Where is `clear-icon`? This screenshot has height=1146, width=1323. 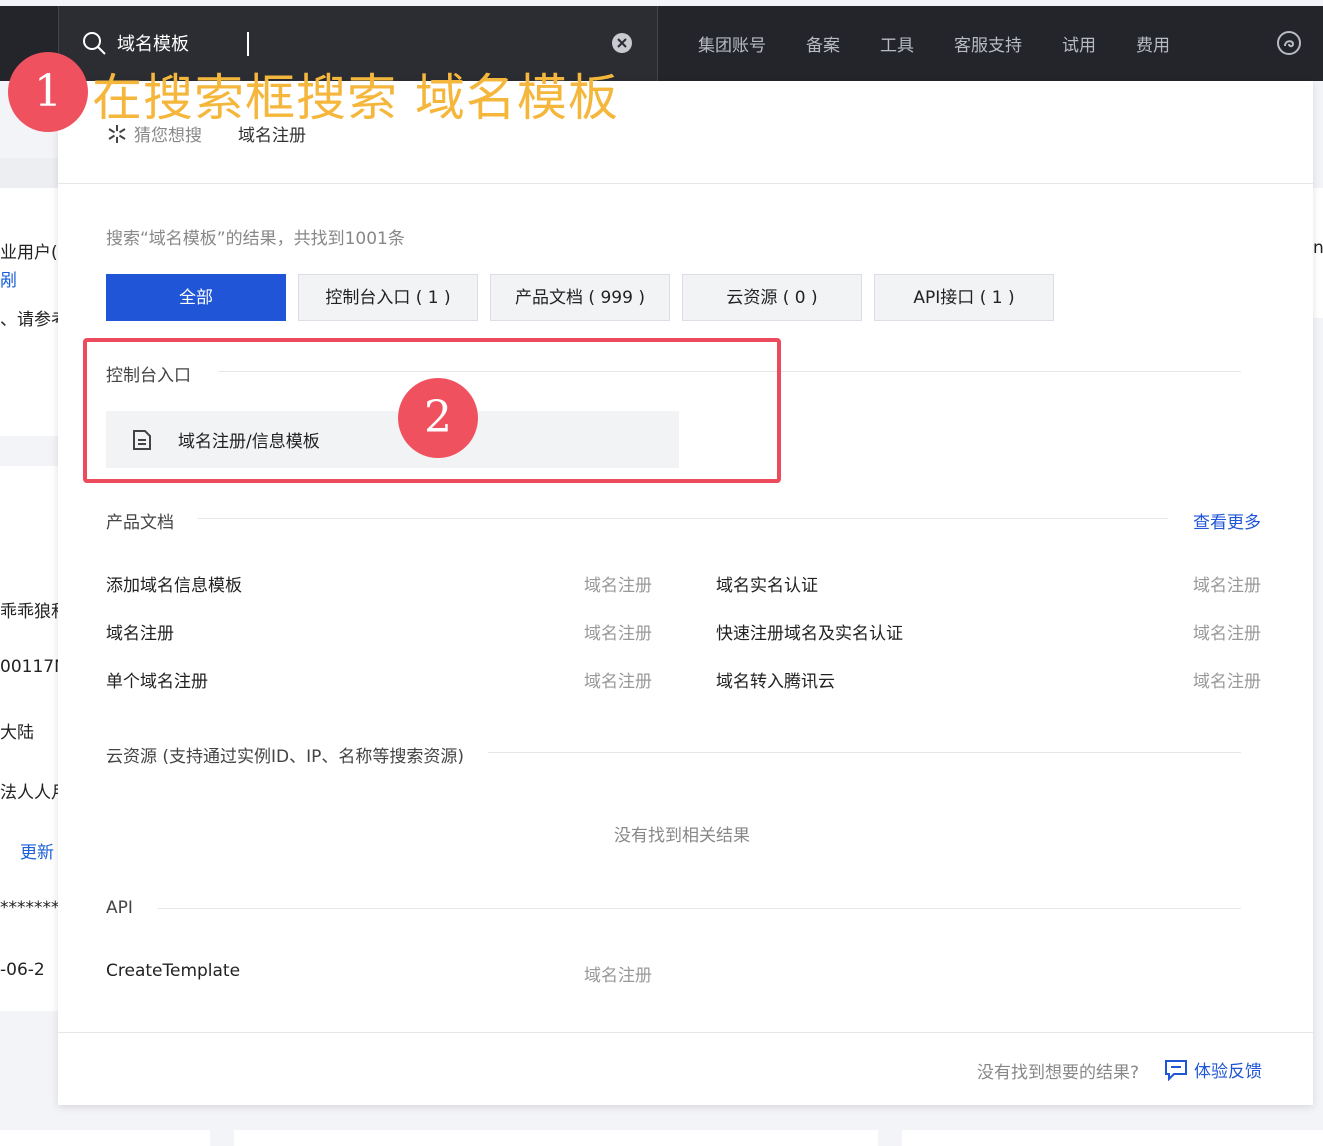 clear-icon is located at coordinates (622, 43).